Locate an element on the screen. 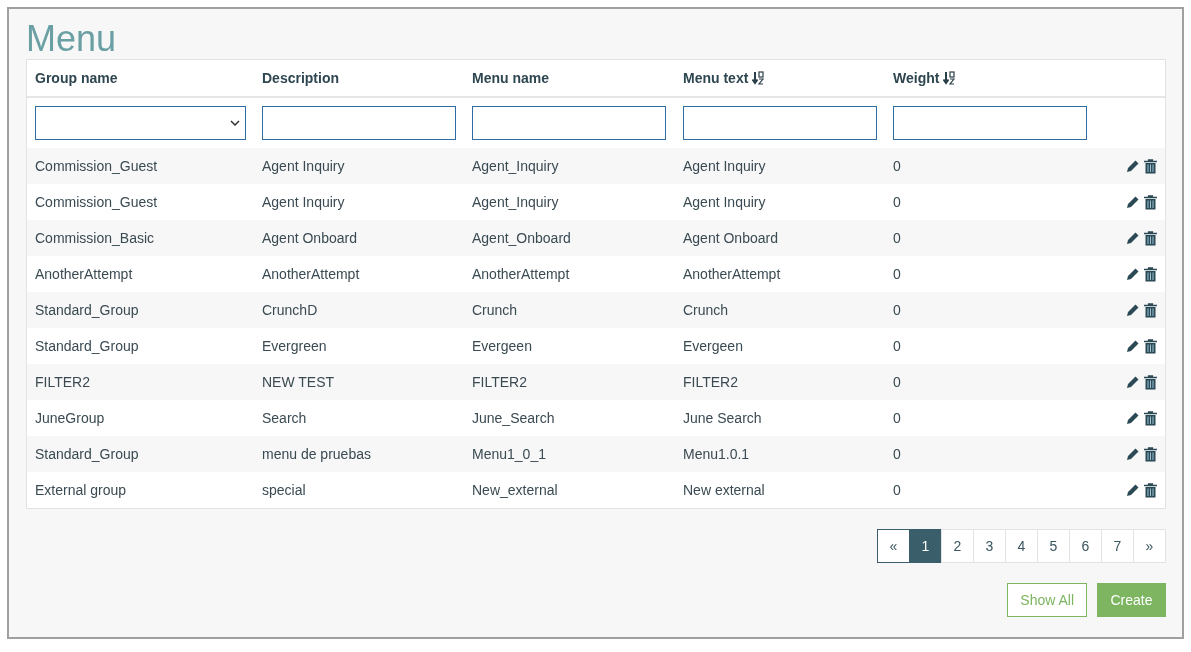  page-button: 7 is located at coordinates (1117, 546).